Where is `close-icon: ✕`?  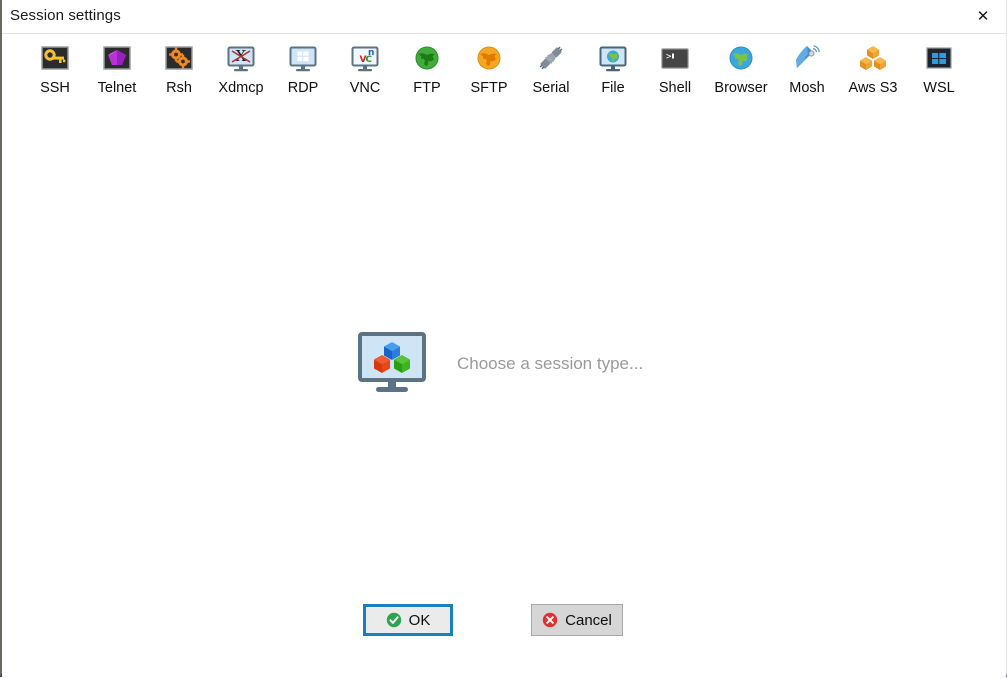 close-icon: ✕ is located at coordinates (983, 16).